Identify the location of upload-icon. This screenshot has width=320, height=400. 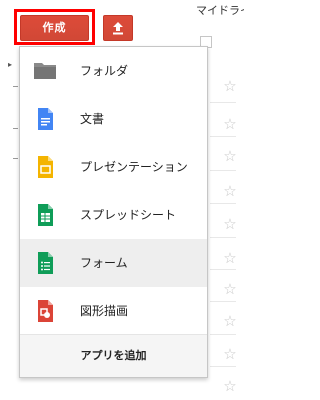
(118, 28).